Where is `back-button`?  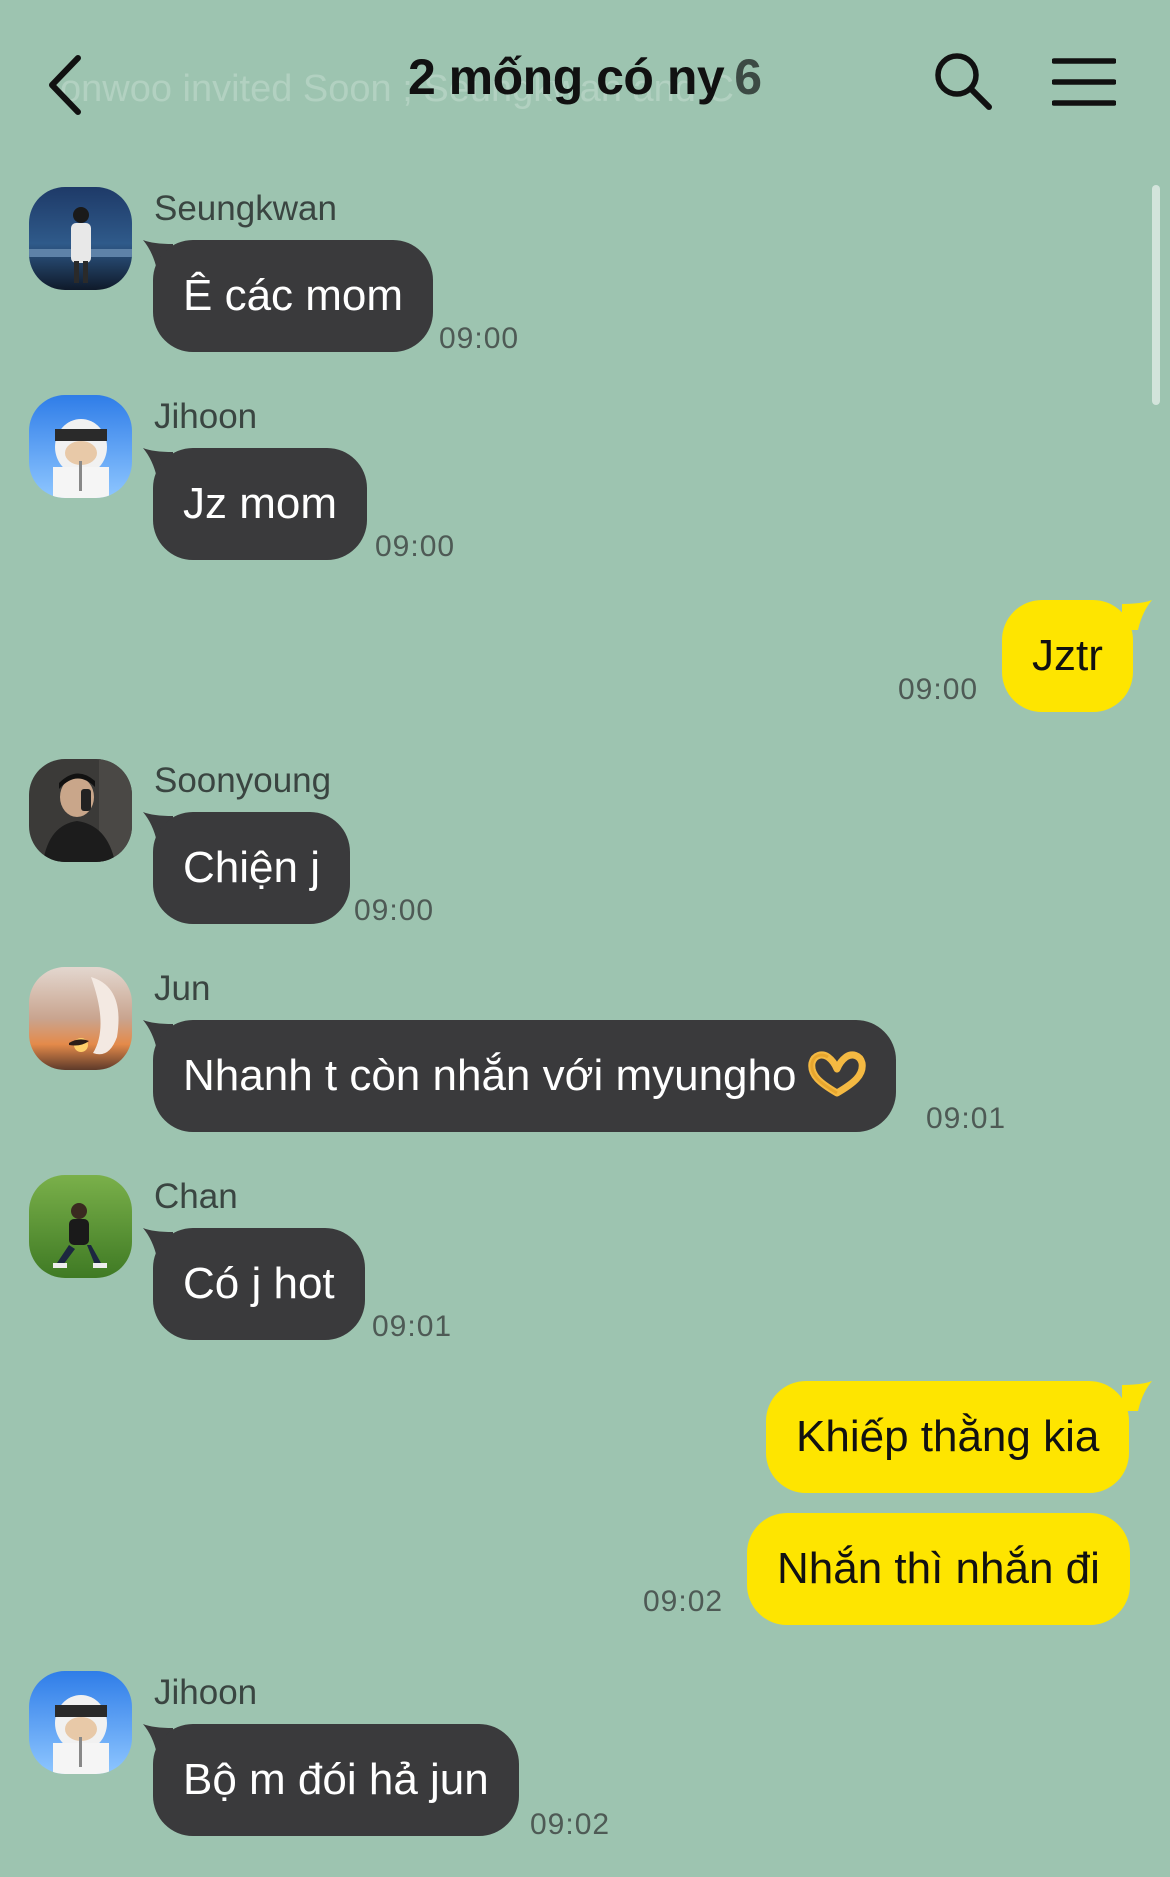 back-button is located at coordinates (70, 85).